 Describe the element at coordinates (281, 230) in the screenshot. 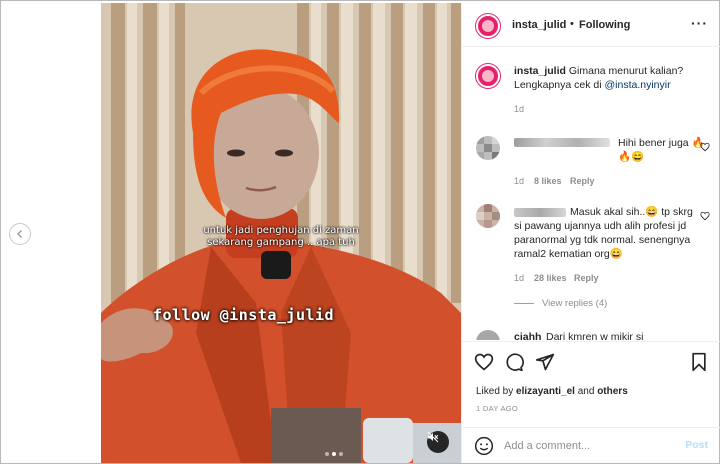

I see `video-subtitle-line-1: untuk jadi penghujan di zaman` at that location.